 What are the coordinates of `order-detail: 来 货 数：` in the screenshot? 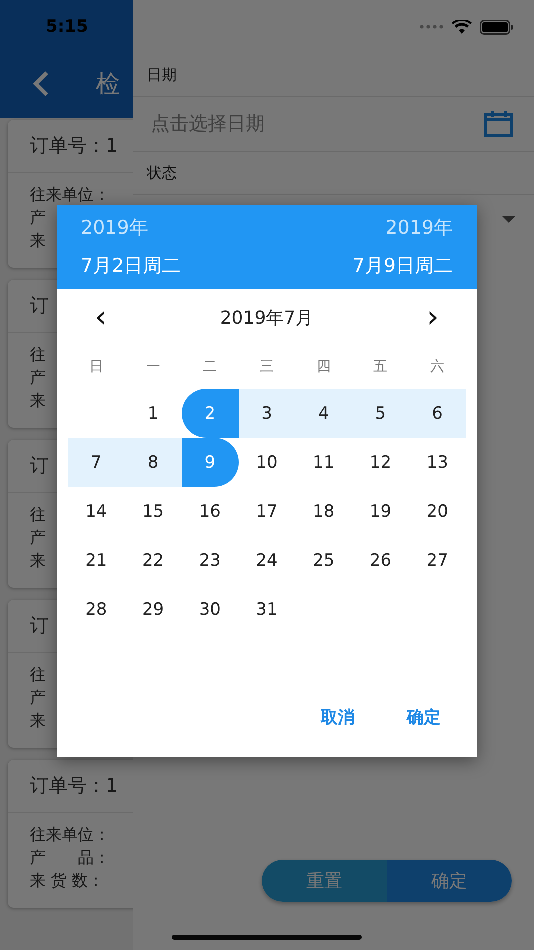 It's located at (67, 881).